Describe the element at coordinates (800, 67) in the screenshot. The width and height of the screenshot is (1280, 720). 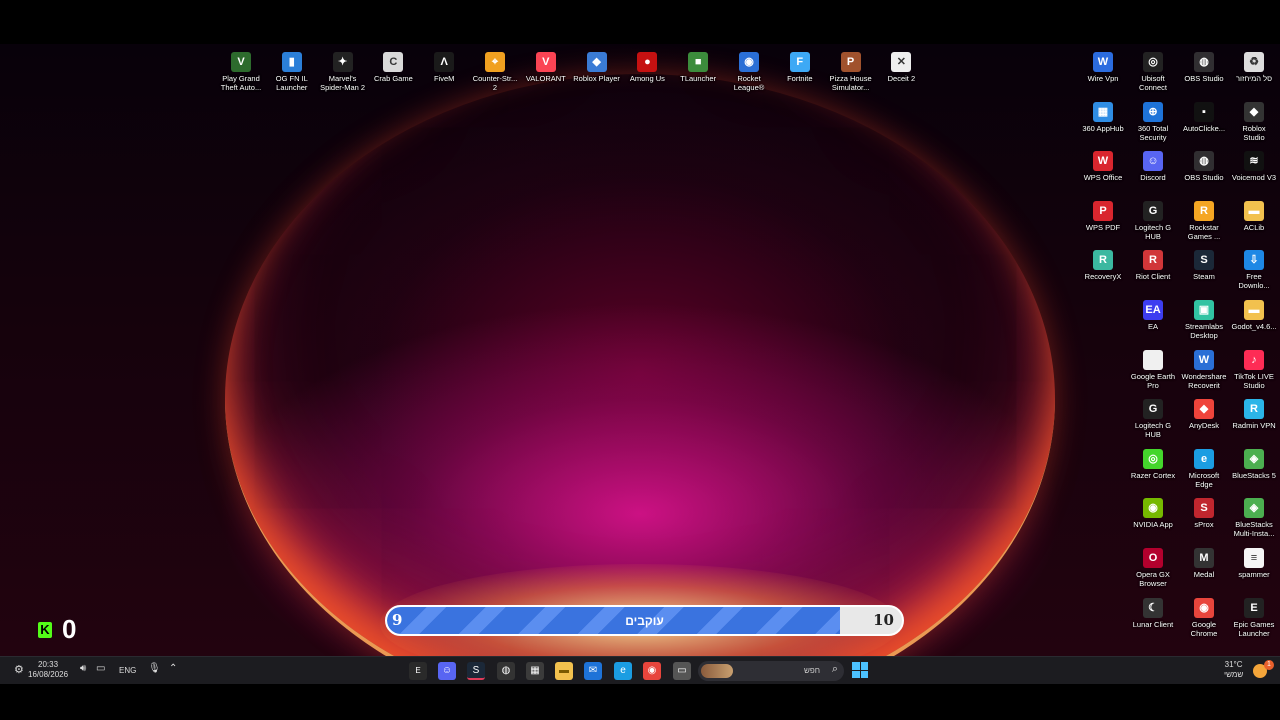
I see `fortnite-shortcut: F Fortnite` at that location.